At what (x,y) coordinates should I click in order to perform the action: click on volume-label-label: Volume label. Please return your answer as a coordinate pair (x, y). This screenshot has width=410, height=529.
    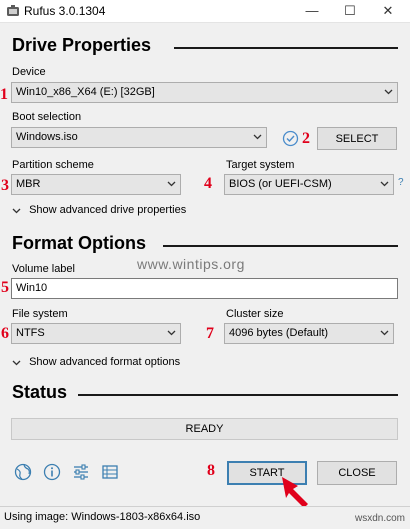
    Looking at the image, I should click on (43, 269).